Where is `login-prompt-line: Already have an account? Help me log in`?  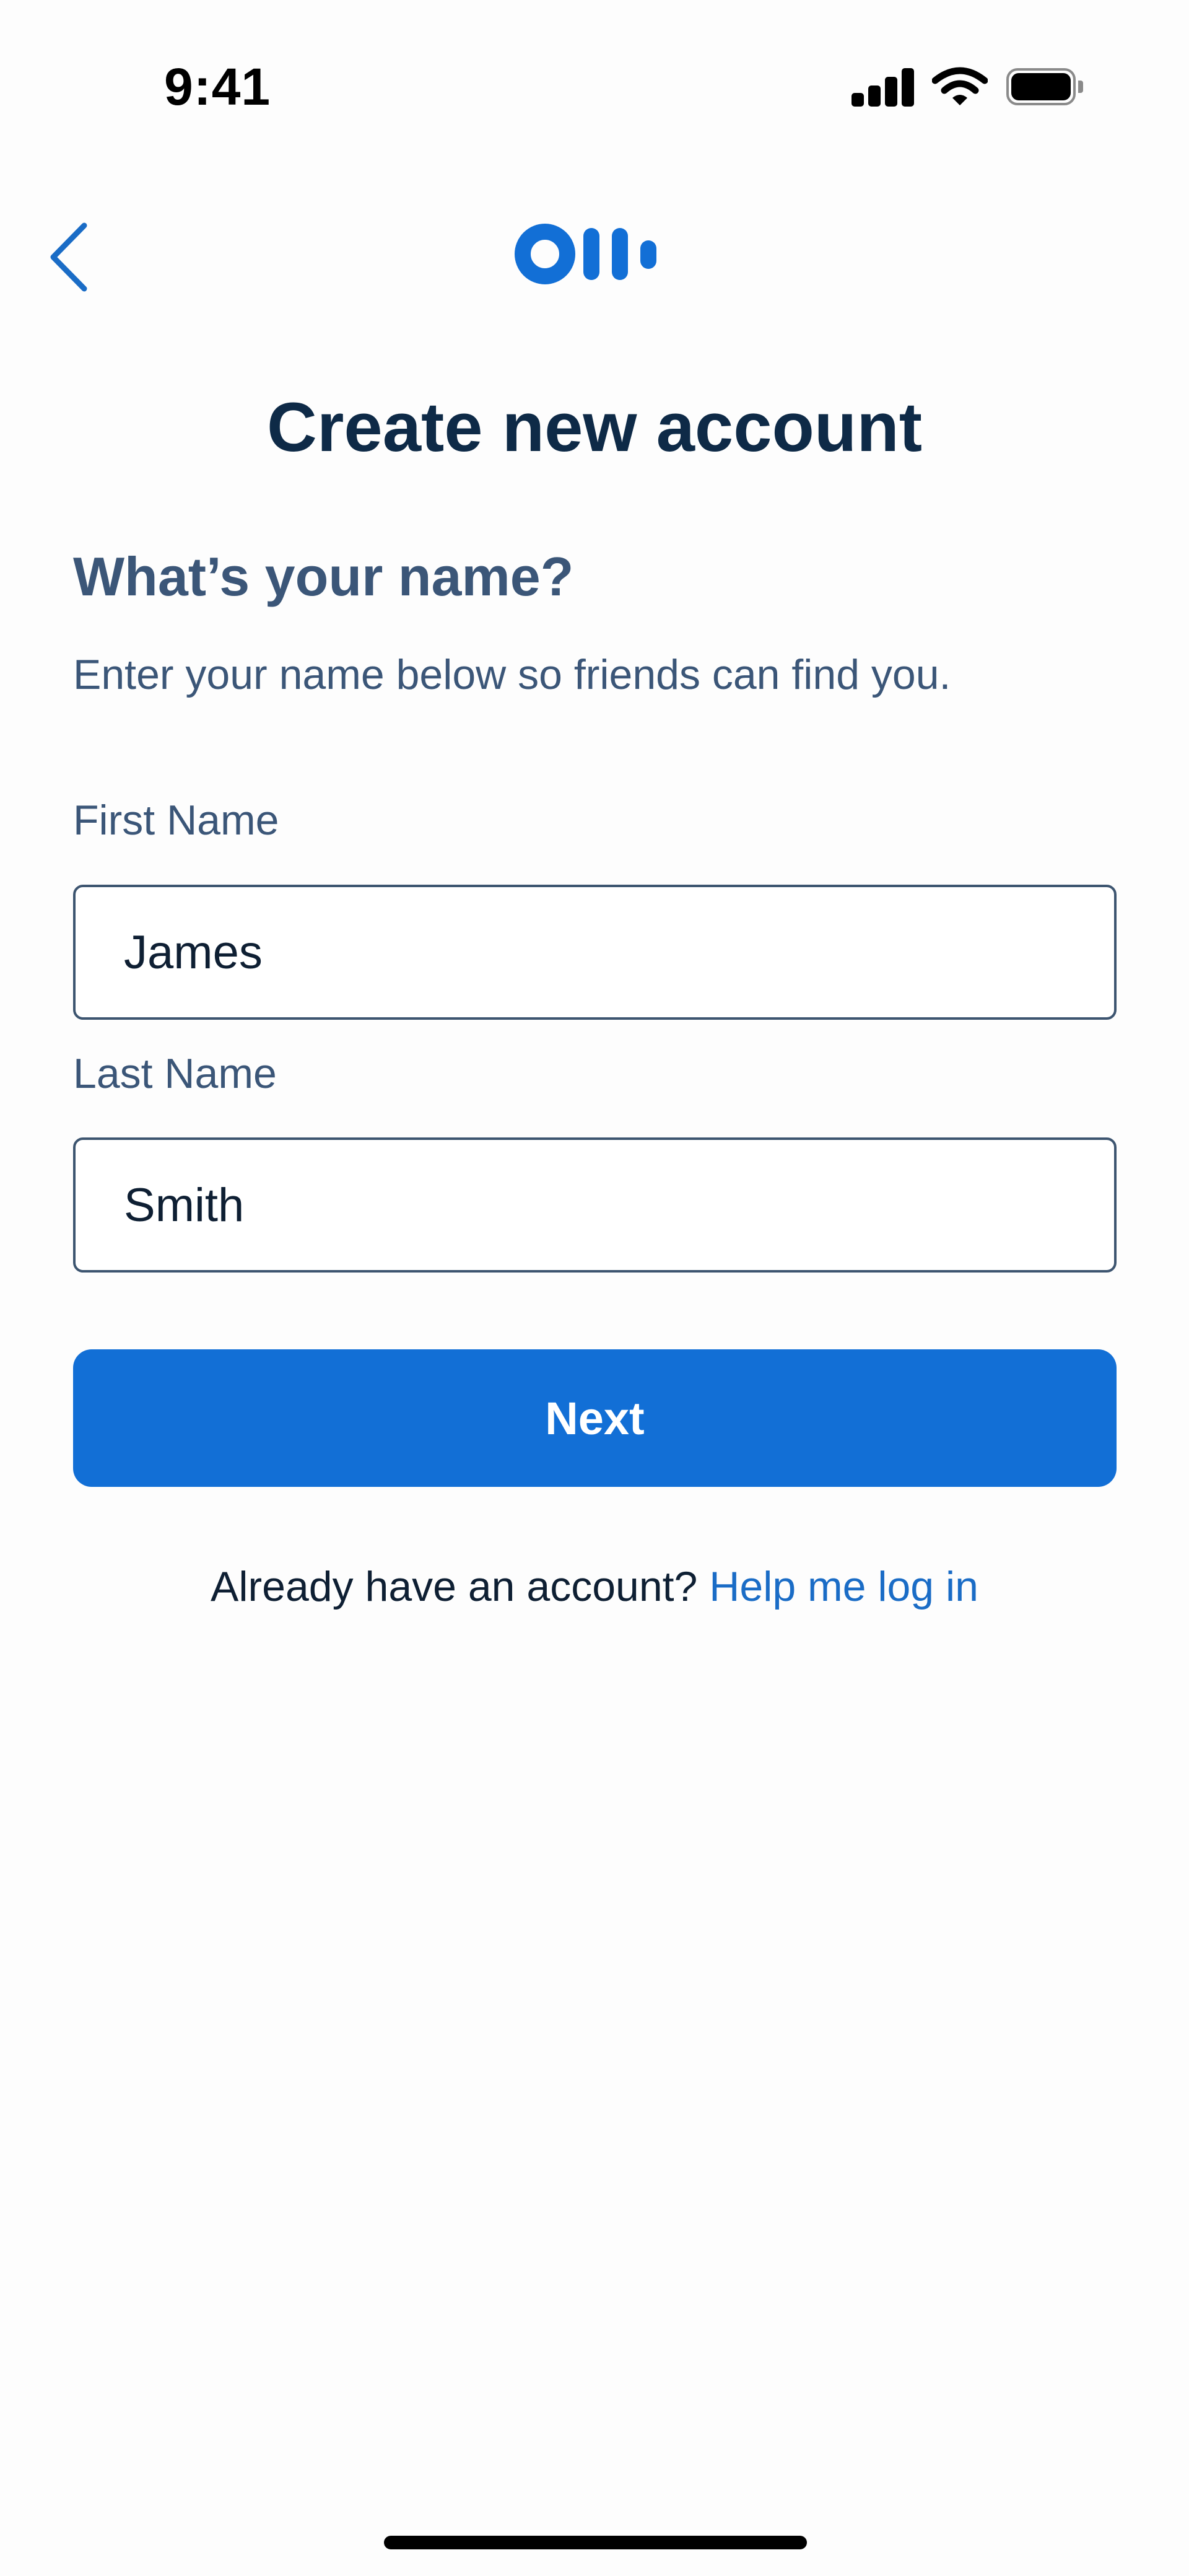
login-prompt-line: Already have an account? Help me log in is located at coordinates (594, 1586).